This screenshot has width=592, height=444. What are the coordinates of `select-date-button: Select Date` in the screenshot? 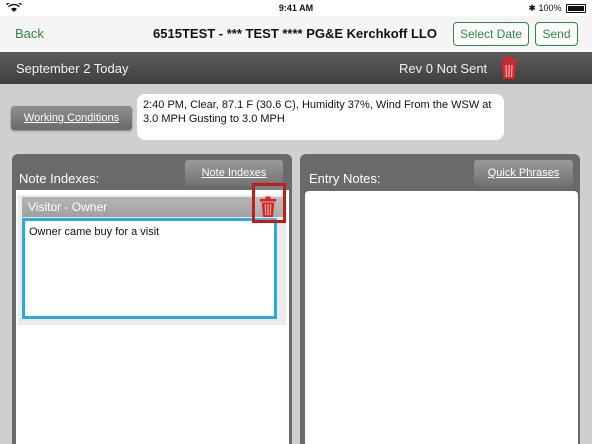 It's located at (491, 34).